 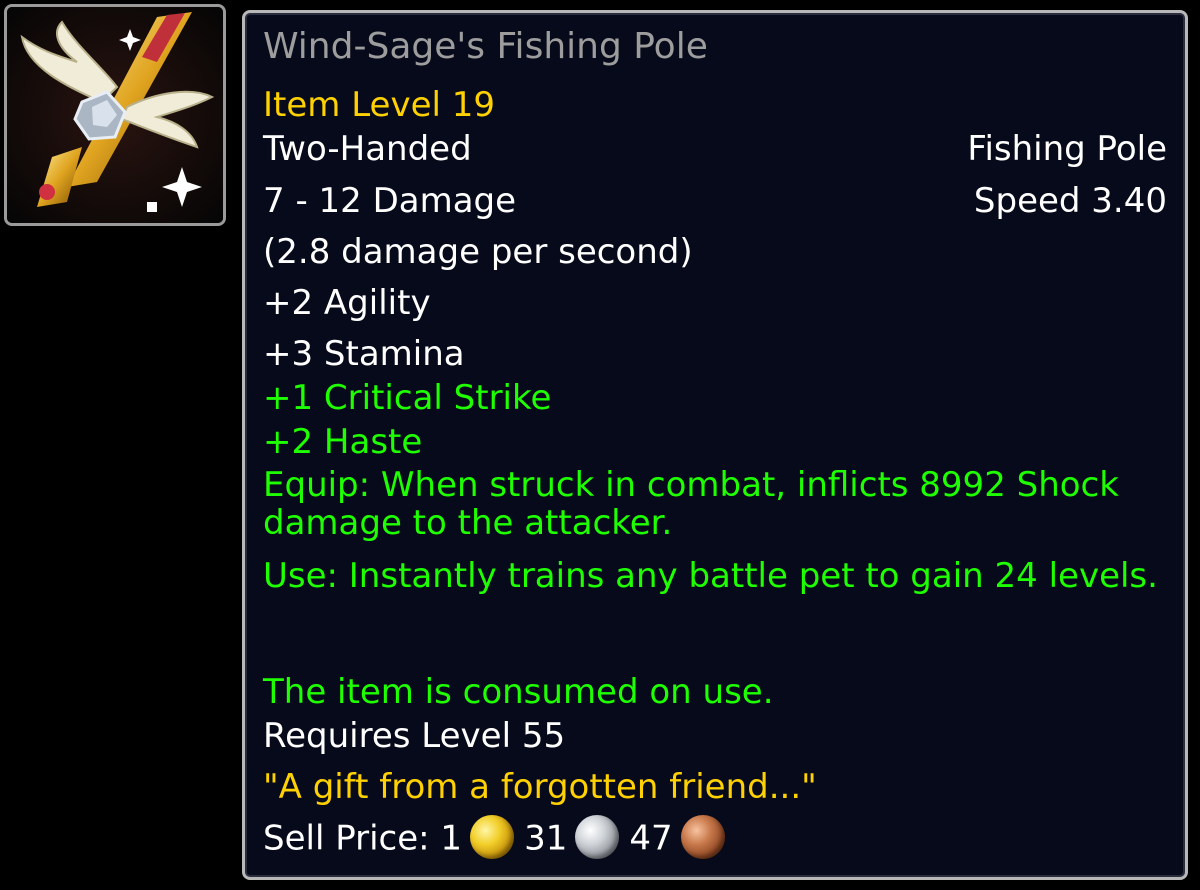 I want to click on silver-coin-icon, so click(x=597, y=837).